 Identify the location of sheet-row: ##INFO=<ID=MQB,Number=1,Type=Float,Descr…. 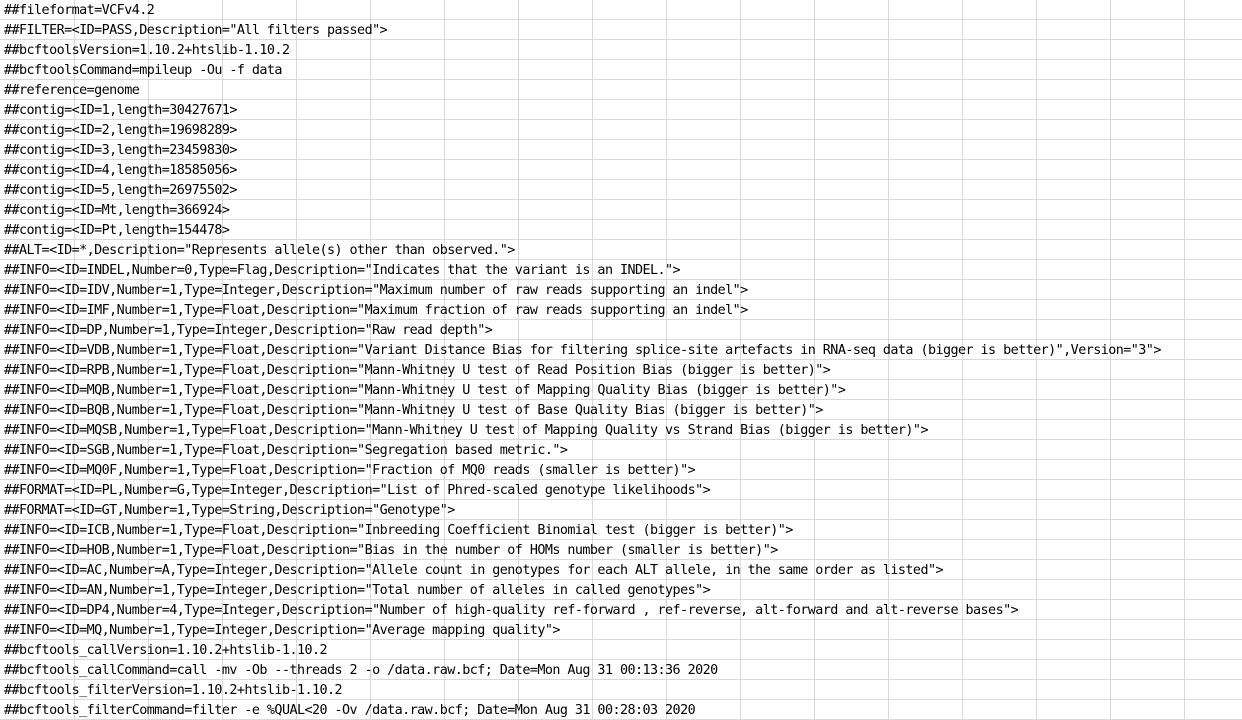
(621, 390).